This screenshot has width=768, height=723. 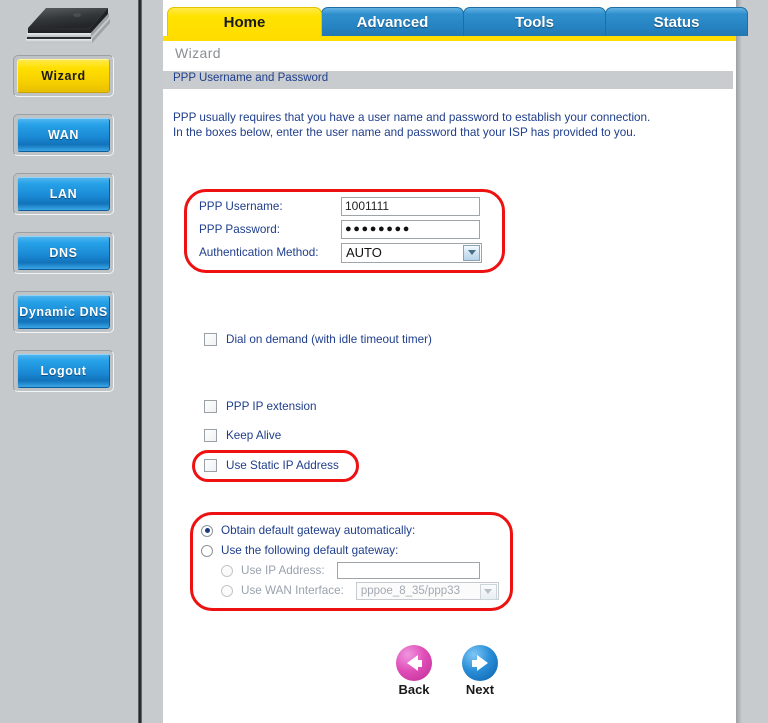 What do you see at coordinates (480, 663) in the screenshot?
I see `right-arrow-icon` at bounding box center [480, 663].